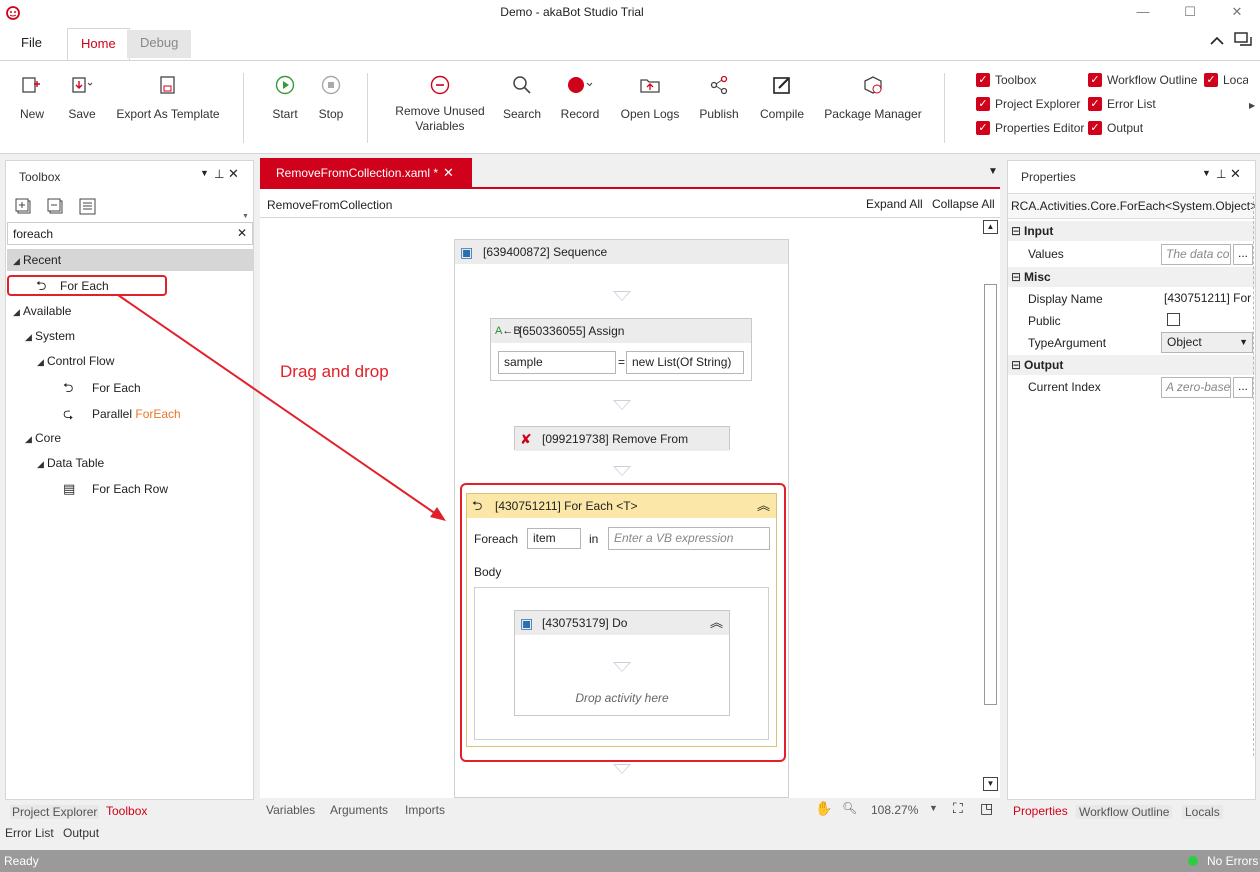 Image resolution: width=1260 pixels, height=872 pixels. Describe the element at coordinates (990, 227) in the screenshot. I see `scroll-up-icon: ▲` at that location.